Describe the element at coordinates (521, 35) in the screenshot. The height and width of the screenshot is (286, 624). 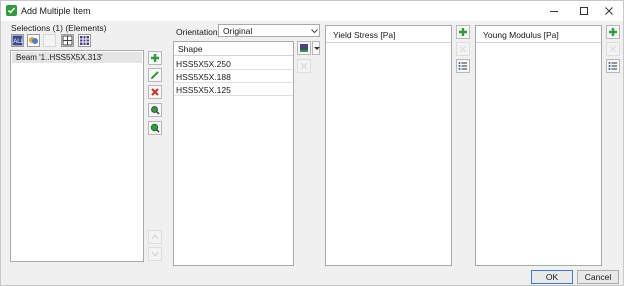
I see `young-header-label: Young Modulus [Pa]` at that location.